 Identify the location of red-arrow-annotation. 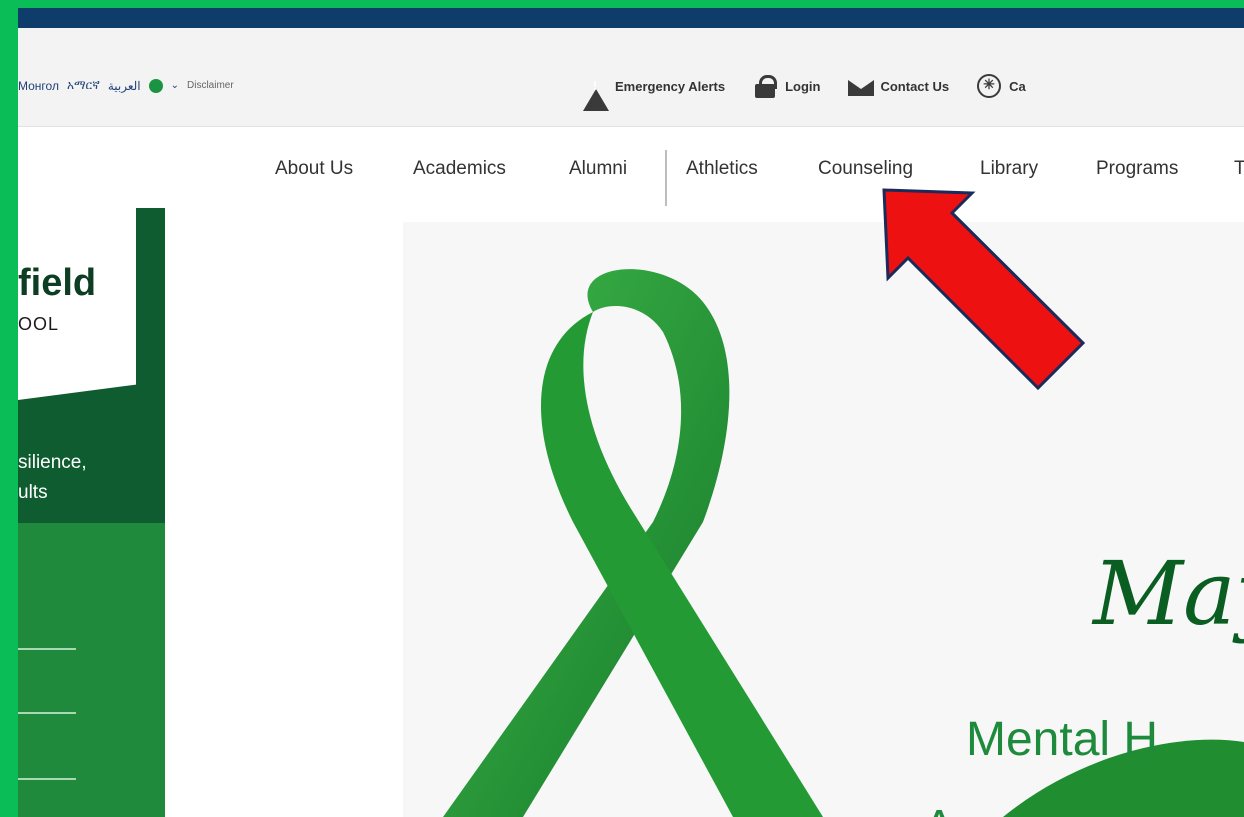
(984, 289).